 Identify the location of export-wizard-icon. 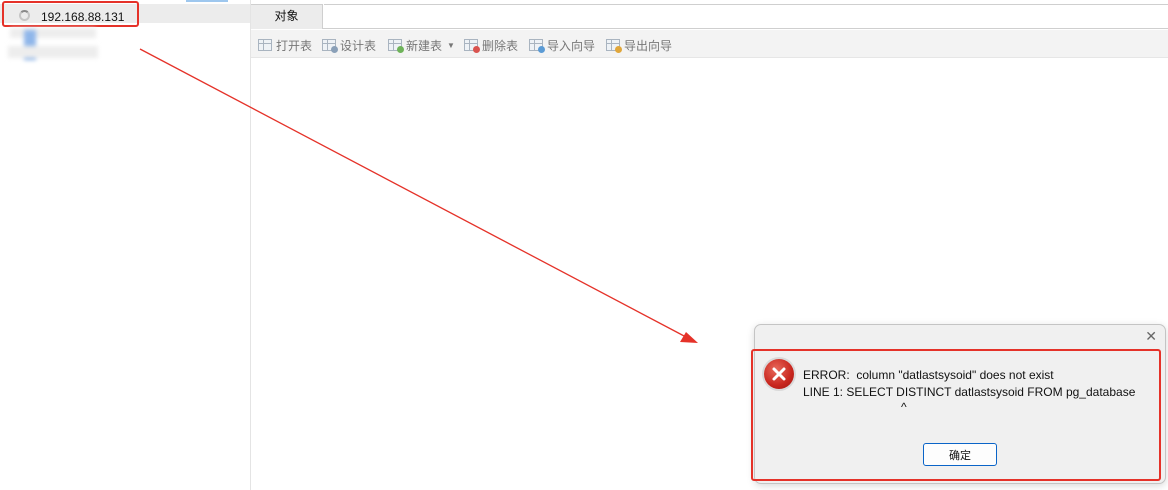
(614, 46).